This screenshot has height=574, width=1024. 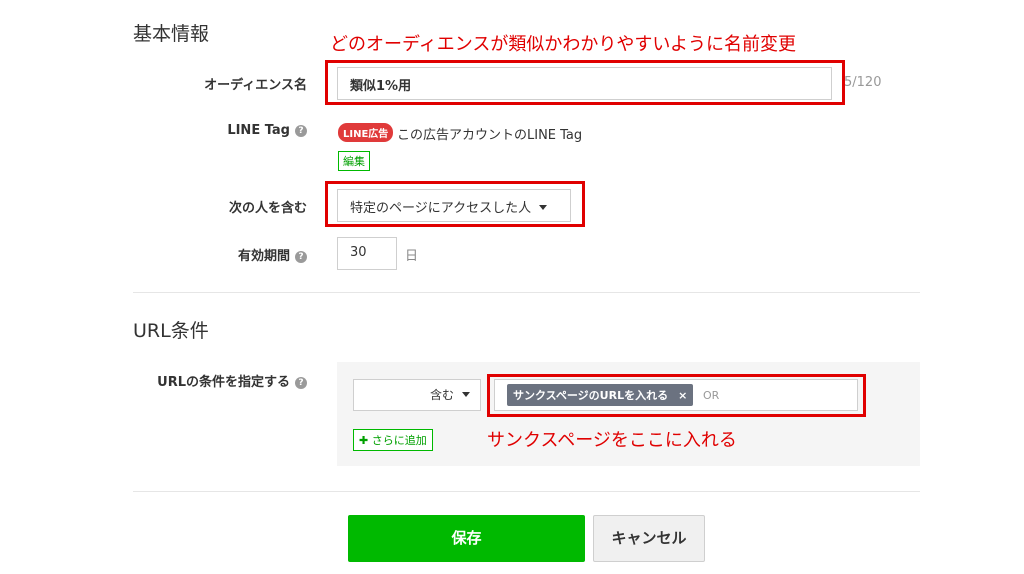 I want to click on section-title-url-conditions: URL条件, so click(x=171, y=331).